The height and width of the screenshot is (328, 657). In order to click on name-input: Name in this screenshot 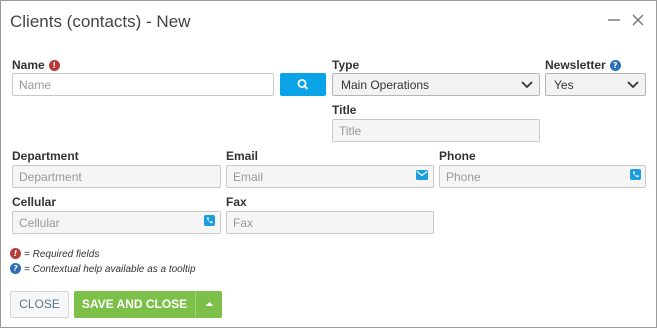, I will do `click(143, 84)`.